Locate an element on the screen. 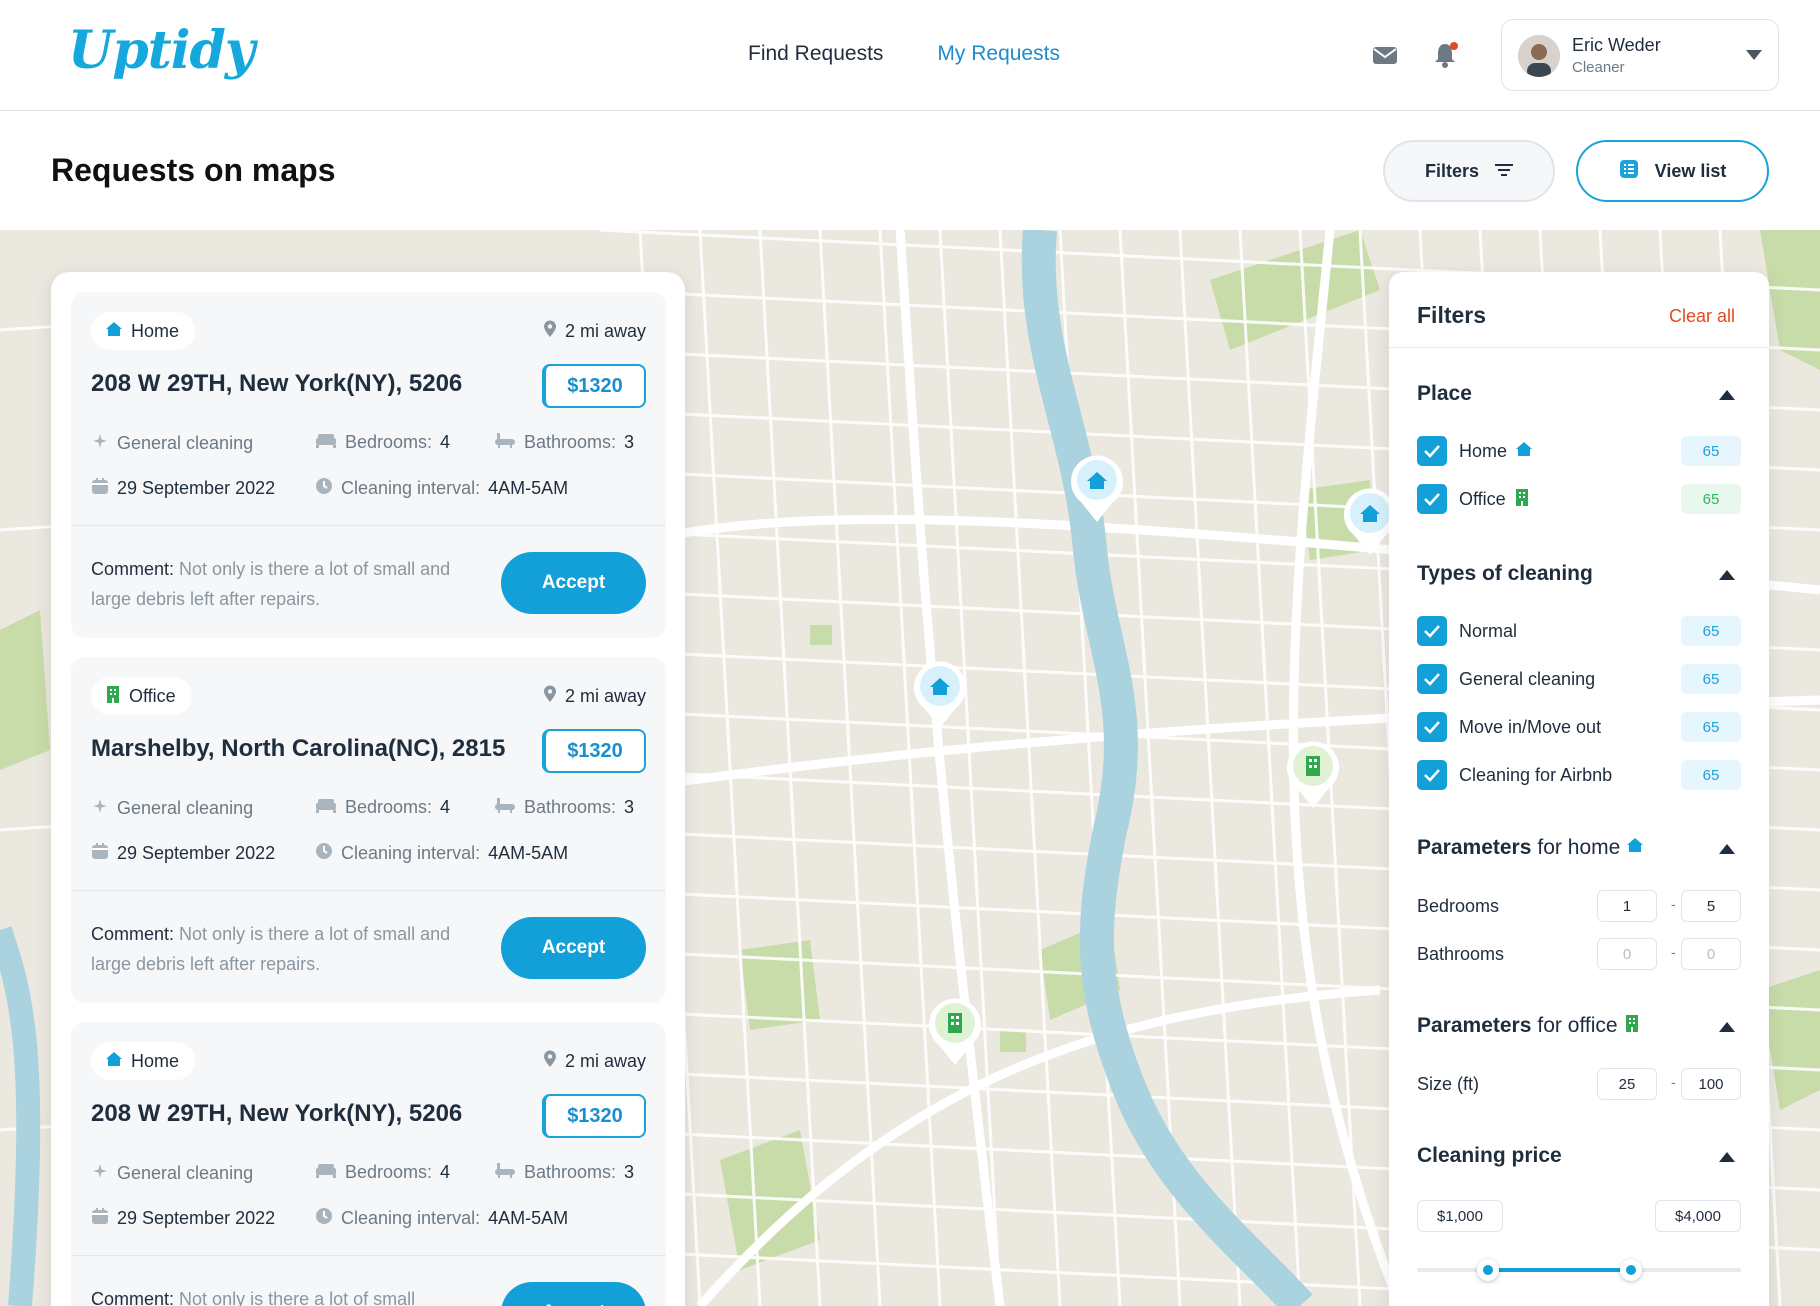 The image size is (1820, 1306). price-min-input: $1,000 is located at coordinates (1460, 1216).